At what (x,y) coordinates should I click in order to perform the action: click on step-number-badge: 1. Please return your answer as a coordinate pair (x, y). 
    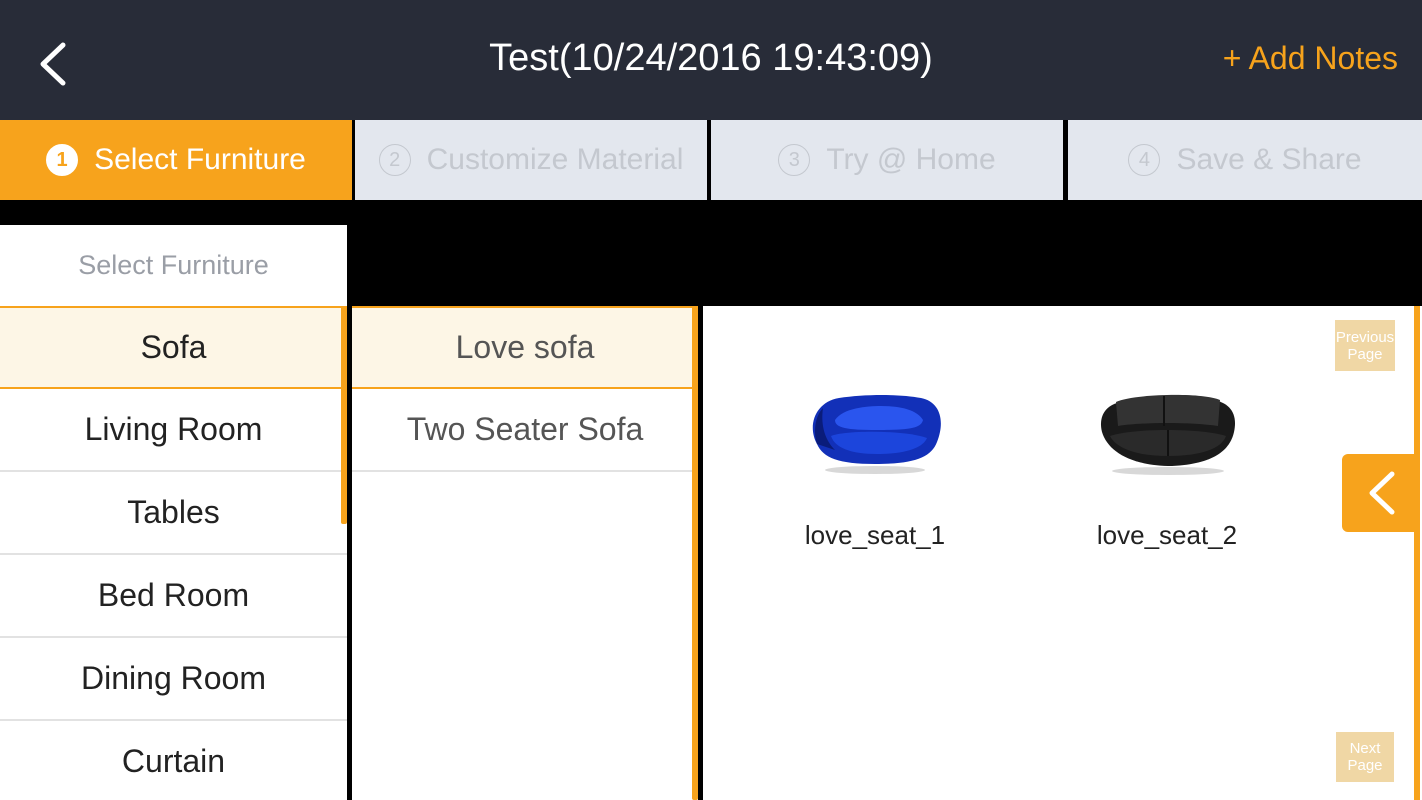
    Looking at the image, I should click on (62, 160).